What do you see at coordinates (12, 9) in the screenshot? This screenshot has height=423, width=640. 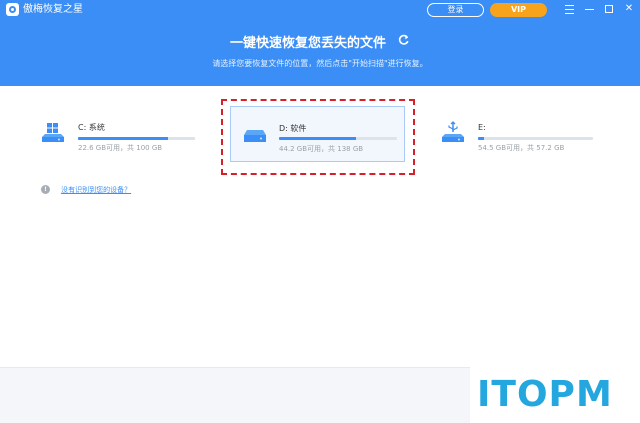 I see `app-logo-icon` at bounding box center [12, 9].